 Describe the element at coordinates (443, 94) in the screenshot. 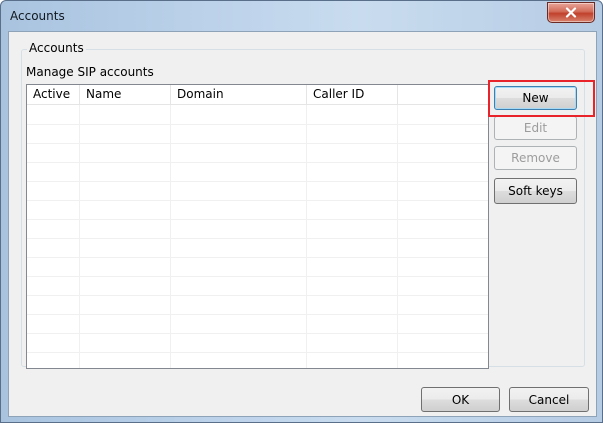

I see `column-header-empty` at that location.